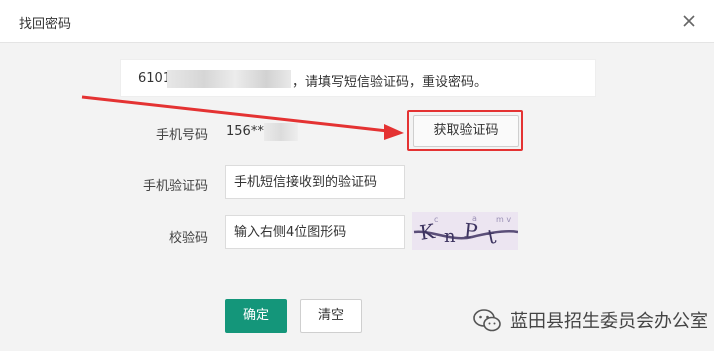 This screenshot has width=714, height=351. What do you see at coordinates (315, 232) in the screenshot?
I see `captcha-input` at bounding box center [315, 232].